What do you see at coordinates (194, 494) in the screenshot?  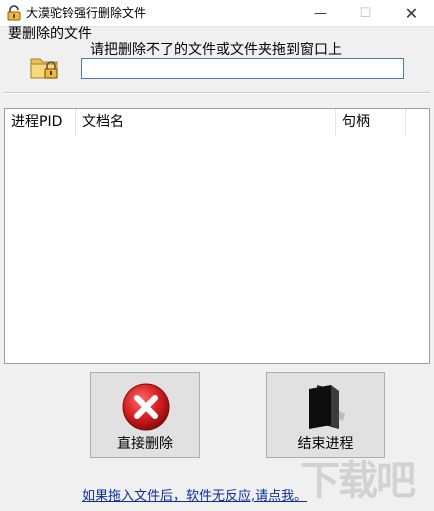 I see `help-link: 如果拖入文件后，软件无反应,请点我。` at bounding box center [194, 494].